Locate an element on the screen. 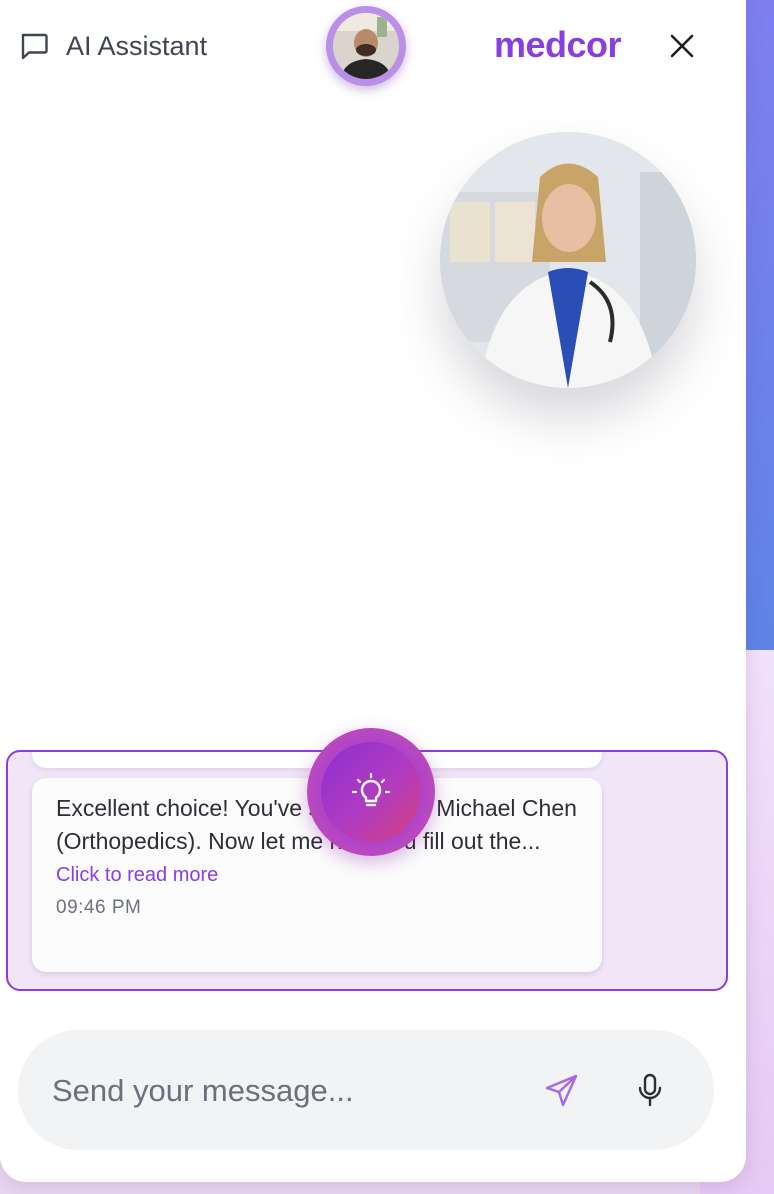  close-icon is located at coordinates (682, 46).